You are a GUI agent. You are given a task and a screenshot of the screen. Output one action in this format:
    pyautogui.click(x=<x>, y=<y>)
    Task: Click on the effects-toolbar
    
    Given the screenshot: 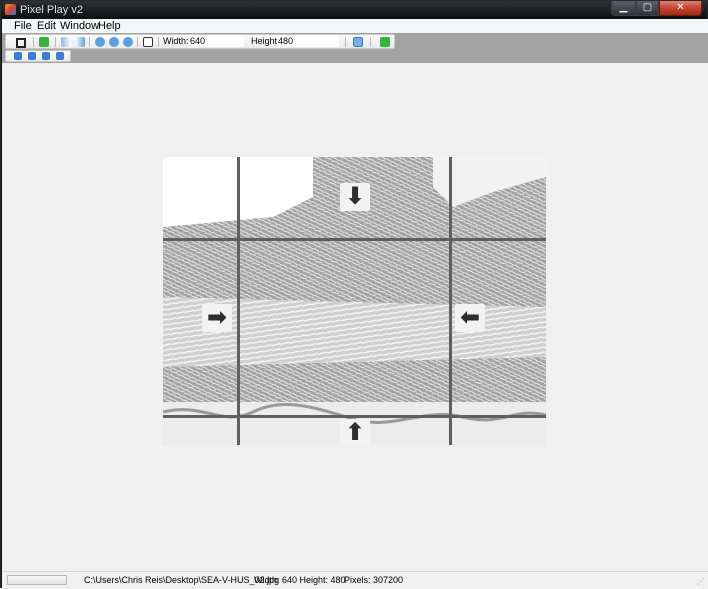 What is the action you would take?
    pyautogui.click(x=38, y=56)
    